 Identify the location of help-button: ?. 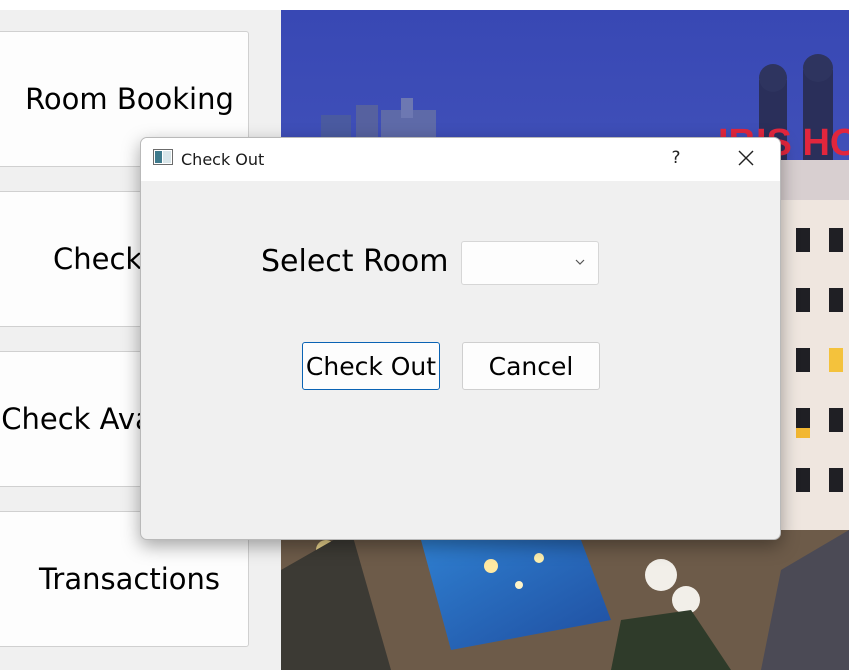
(676, 158).